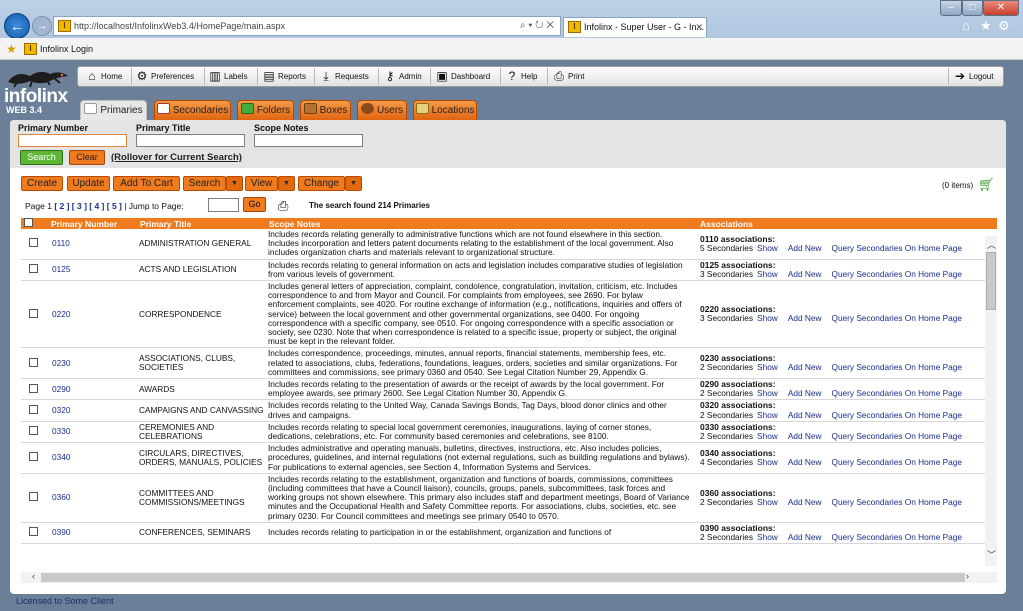 Image resolution: width=1023 pixels, height=611 pixels. Describe the element at coordinates (699, 27) in the screenshot. I see `tab-close-icon: ✕` at that location.